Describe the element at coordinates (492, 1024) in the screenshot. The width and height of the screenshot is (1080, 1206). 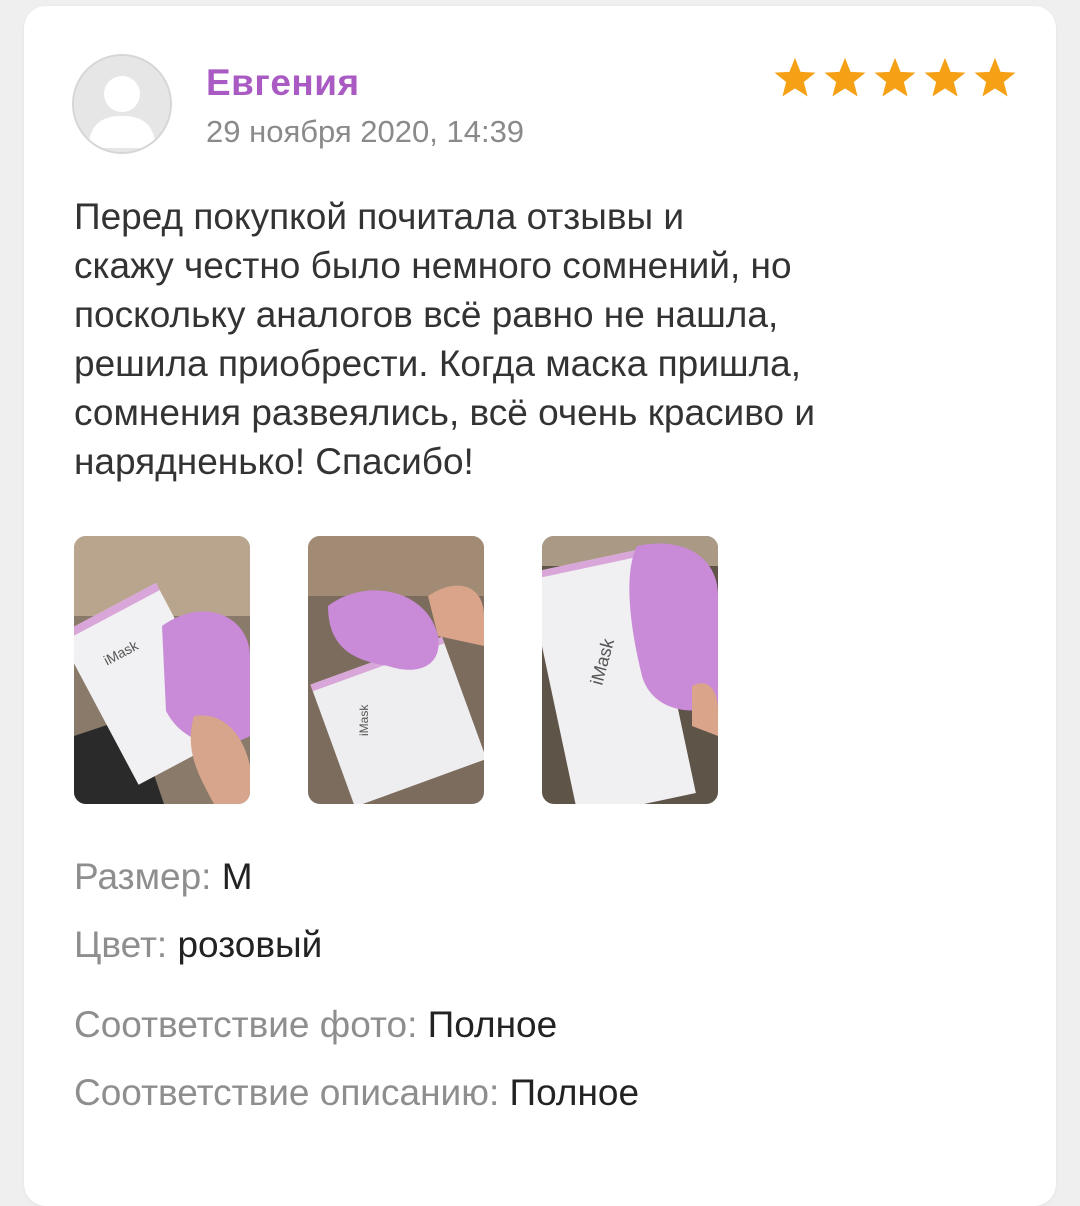
I see `photo-match-value: Полное` at that location.